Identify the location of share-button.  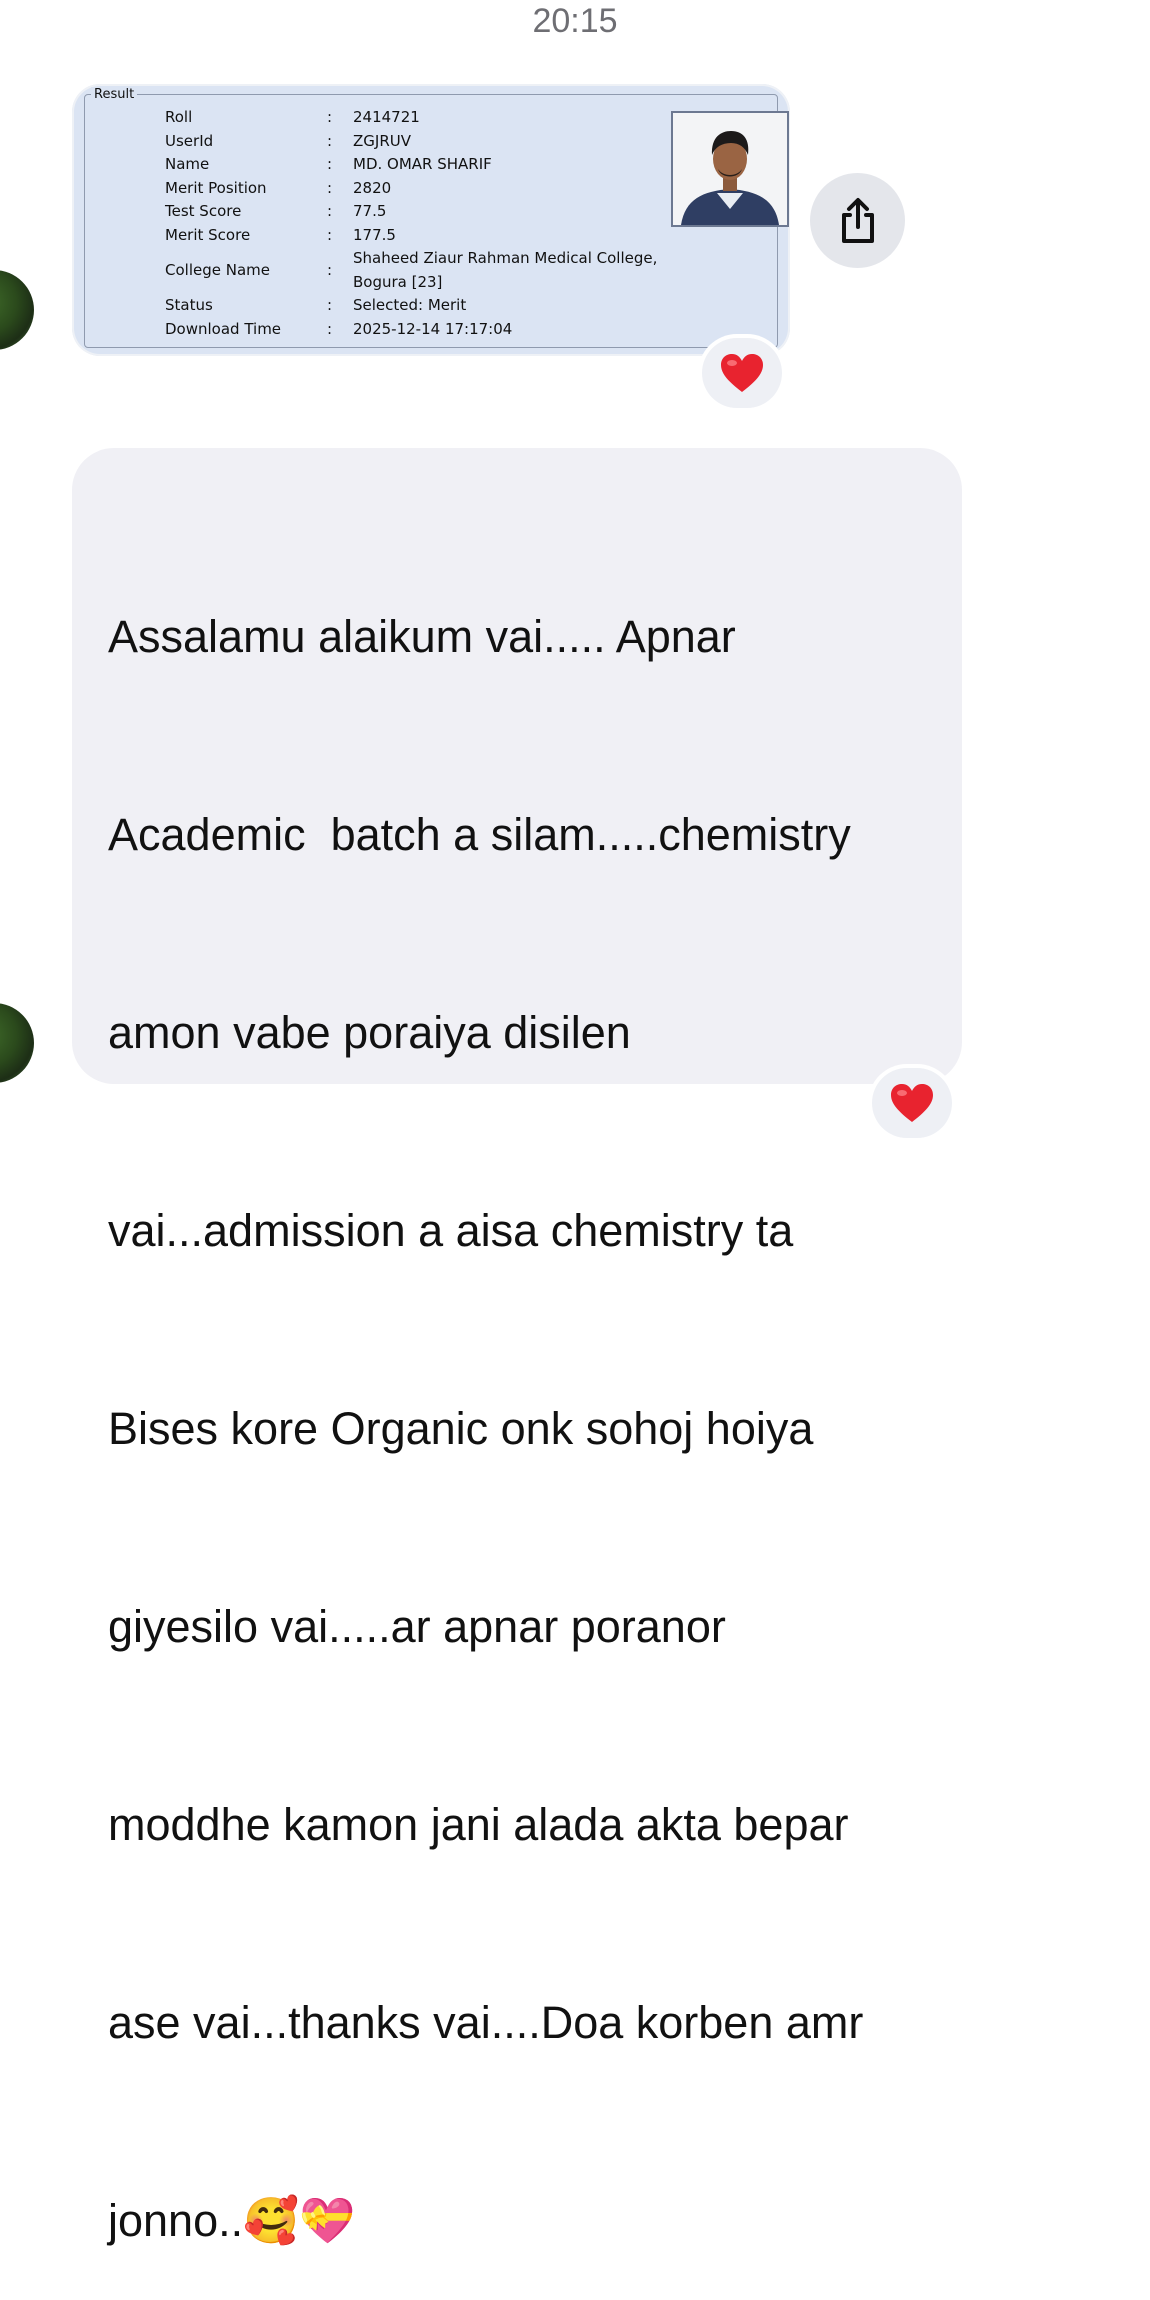
(857, 220).